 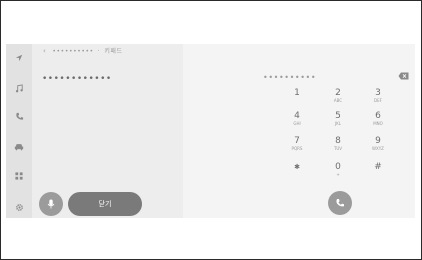 I want to click on mic-icon, so click(x=51, y=204).